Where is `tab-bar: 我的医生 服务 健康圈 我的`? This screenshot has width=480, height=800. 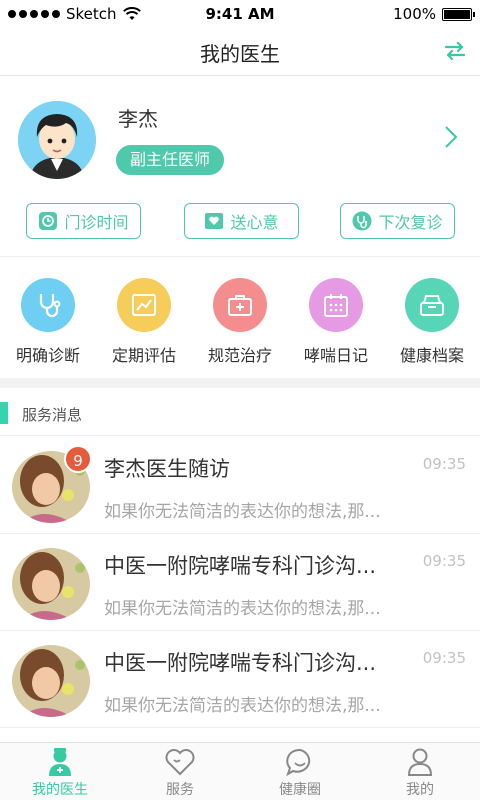
tab-bar: 我的医生 服务 健康圈 我的 is located at coordinates (240, 771).